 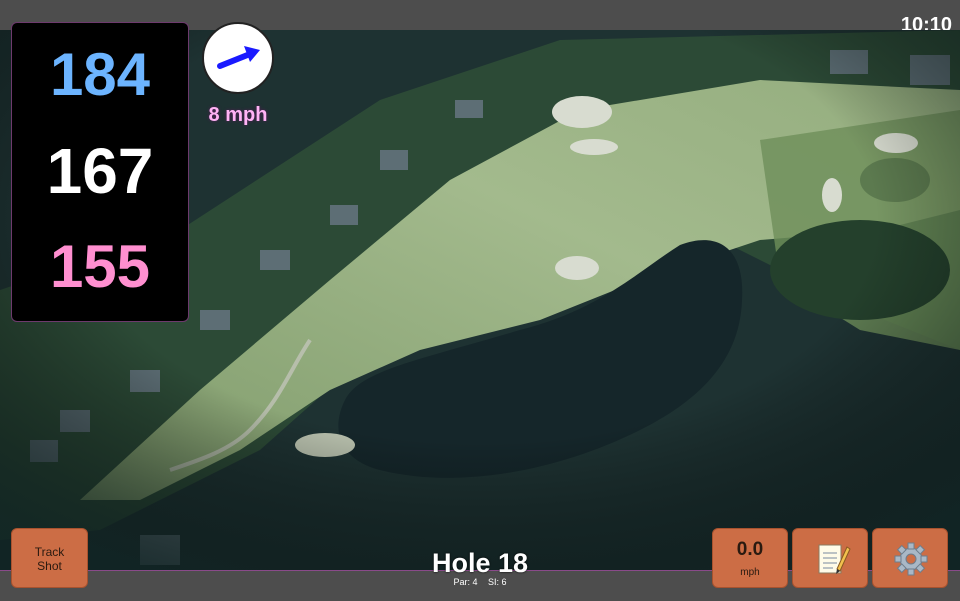 I want to click on center-yardage: 167, so click(x=100, y=171).